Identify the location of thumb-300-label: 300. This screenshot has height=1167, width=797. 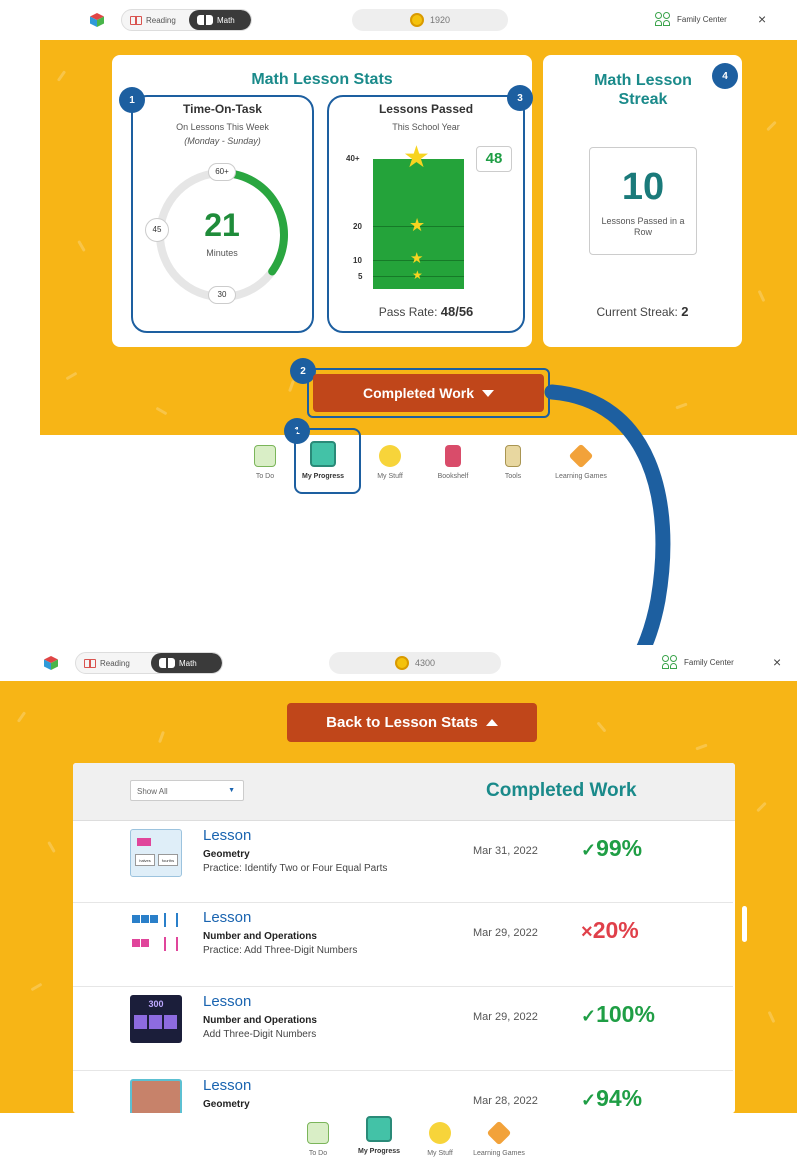
(156, 1004).